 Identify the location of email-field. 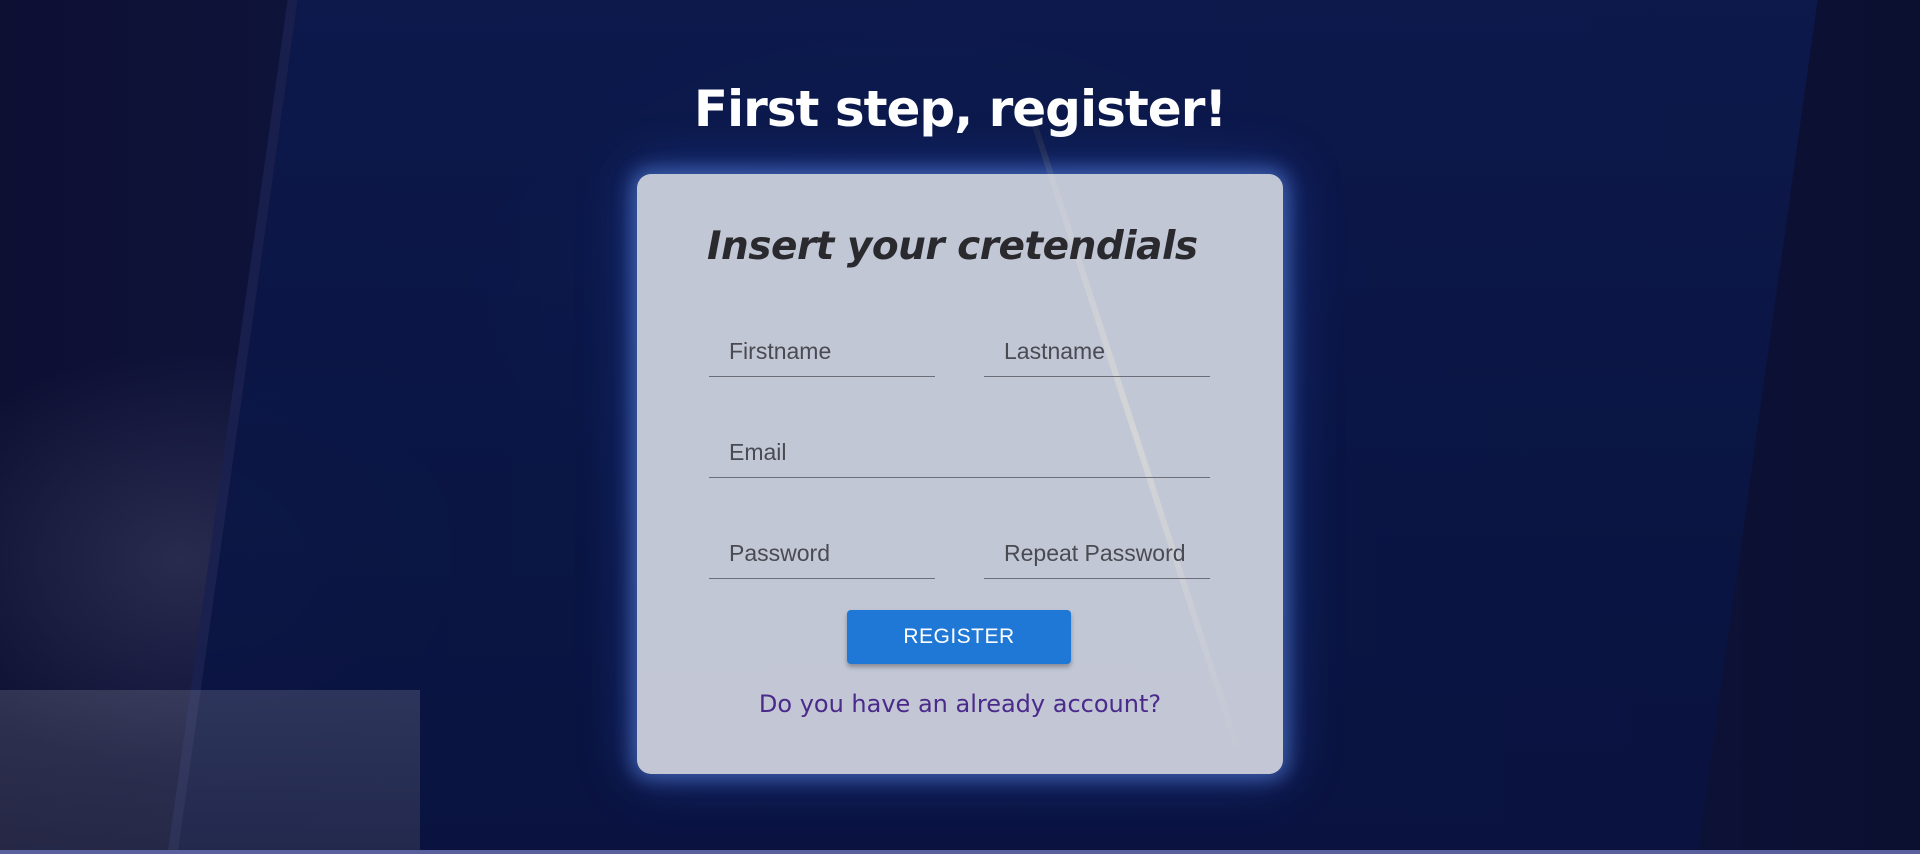
(959, 453).